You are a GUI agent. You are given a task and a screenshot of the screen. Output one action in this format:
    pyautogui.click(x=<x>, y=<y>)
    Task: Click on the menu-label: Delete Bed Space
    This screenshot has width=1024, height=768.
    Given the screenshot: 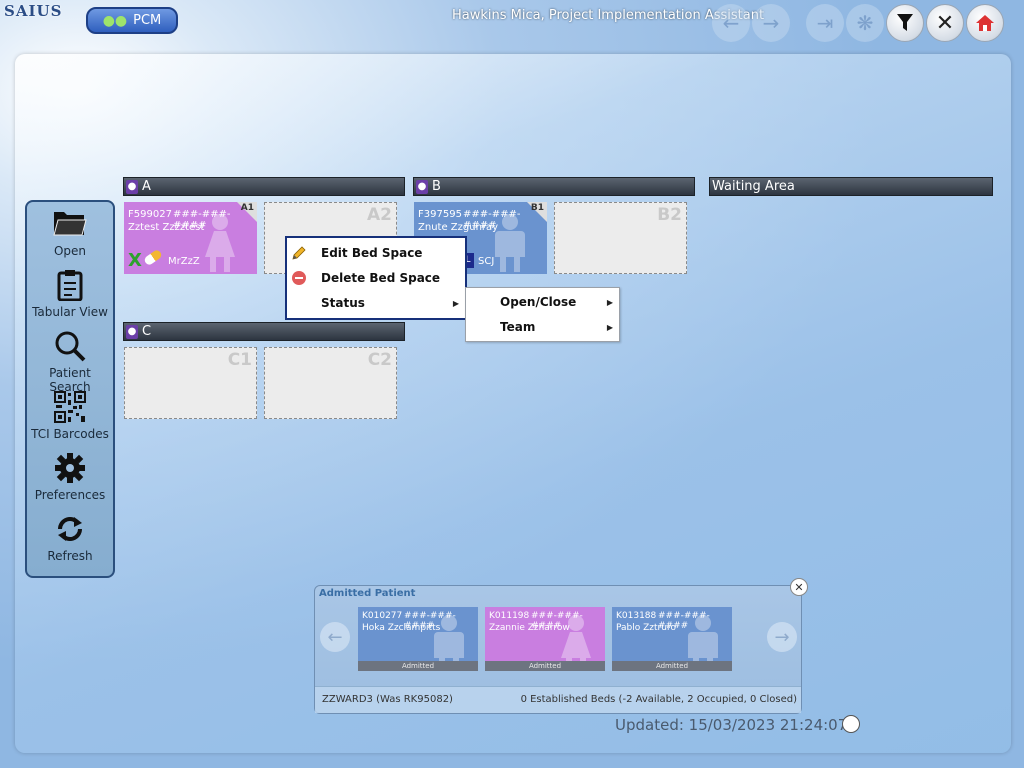 What is the action you would take?
    pyautogui.click(x=381, y=278)
    